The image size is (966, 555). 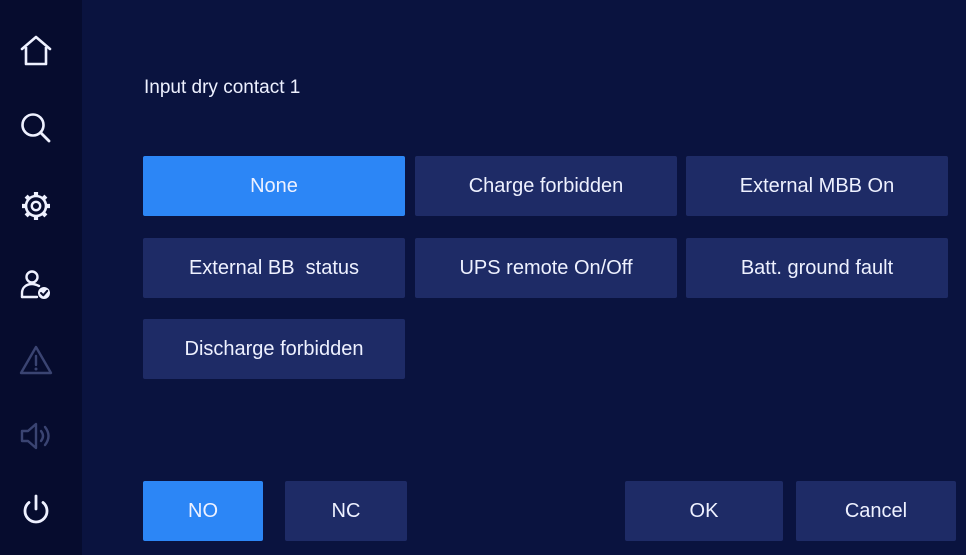 What do you see at coordinates (704, 511) in the screenshot?
I see `ok-button: OK` at bounding box center [704, 511].